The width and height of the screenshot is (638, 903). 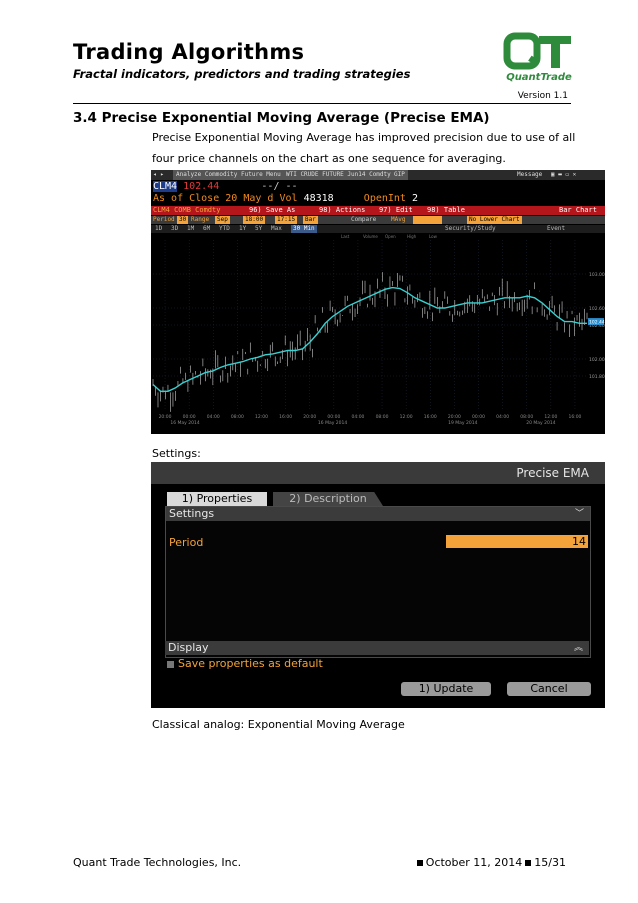 What do you see at coordinates (286, 198) in the screenshot?
I see `close-row: As of Close 20 May d Vol 48318 OpenInt 2` at bounding box center [286, 198].